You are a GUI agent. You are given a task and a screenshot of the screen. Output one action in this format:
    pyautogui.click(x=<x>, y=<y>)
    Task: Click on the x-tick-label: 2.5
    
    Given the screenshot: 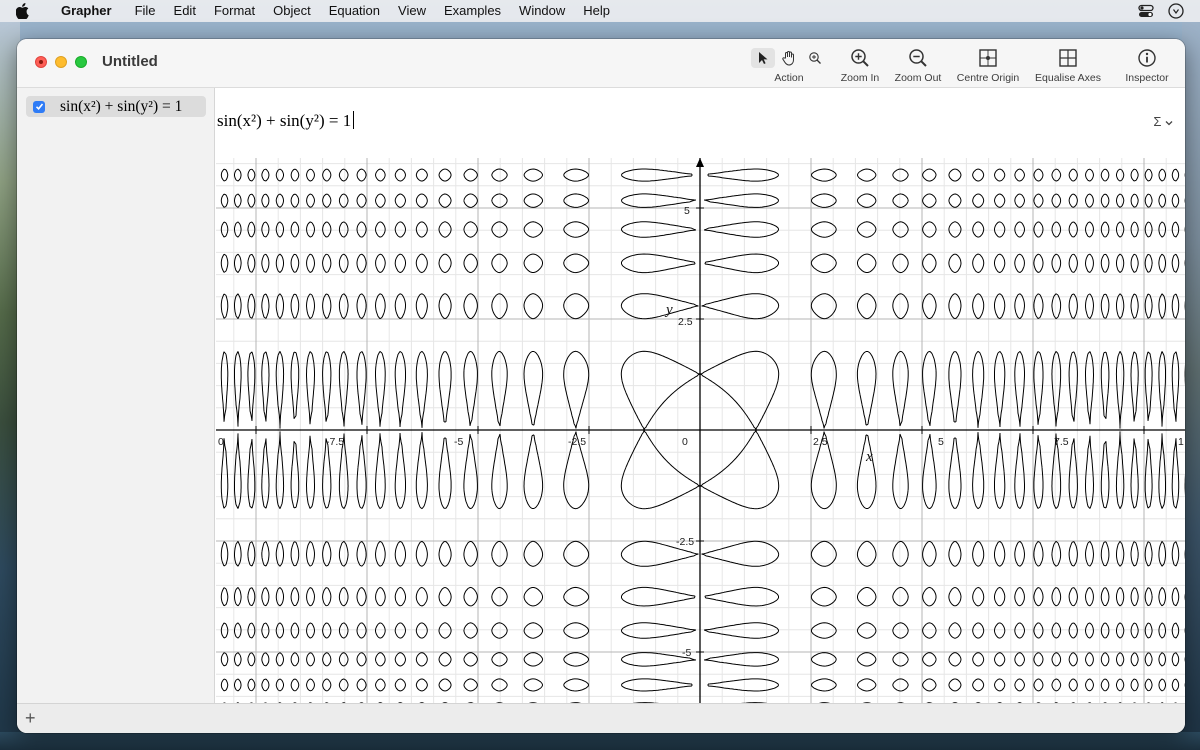 What is the action you would take?
    pyautogui.click(x=820, y=442)
    